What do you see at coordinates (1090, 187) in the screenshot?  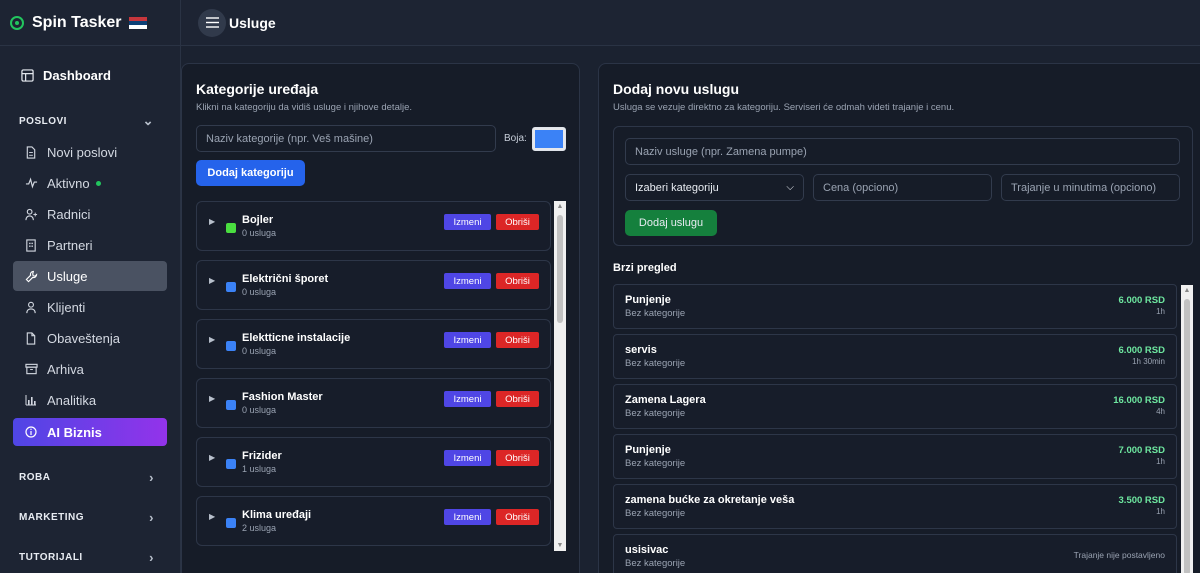 I see `duration-input: Trajanje u minutima (opciono)` at bounding box center [1090, 187].